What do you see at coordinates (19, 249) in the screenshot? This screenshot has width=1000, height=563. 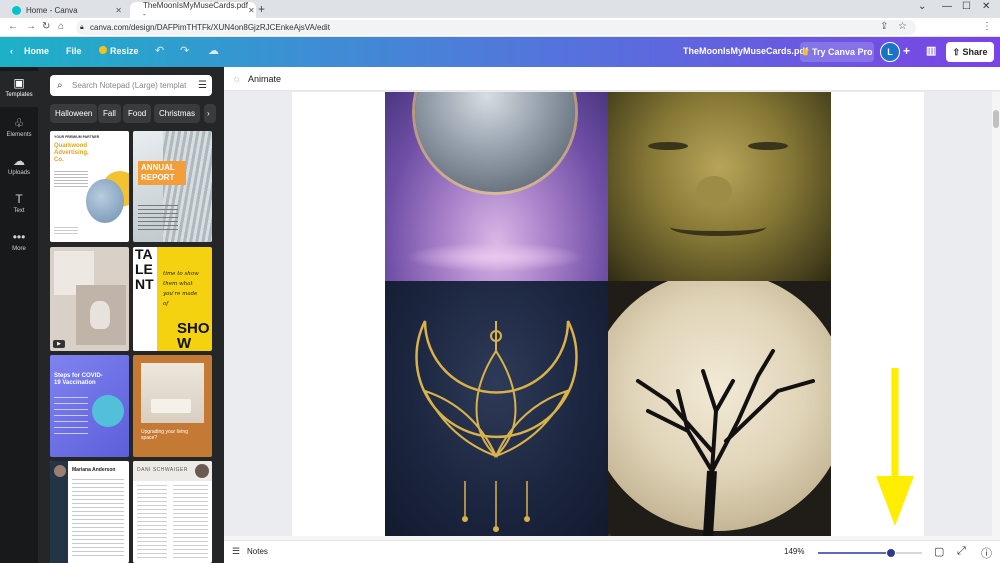 I see `rail-item-label: More` at bounding box center [19, 249].